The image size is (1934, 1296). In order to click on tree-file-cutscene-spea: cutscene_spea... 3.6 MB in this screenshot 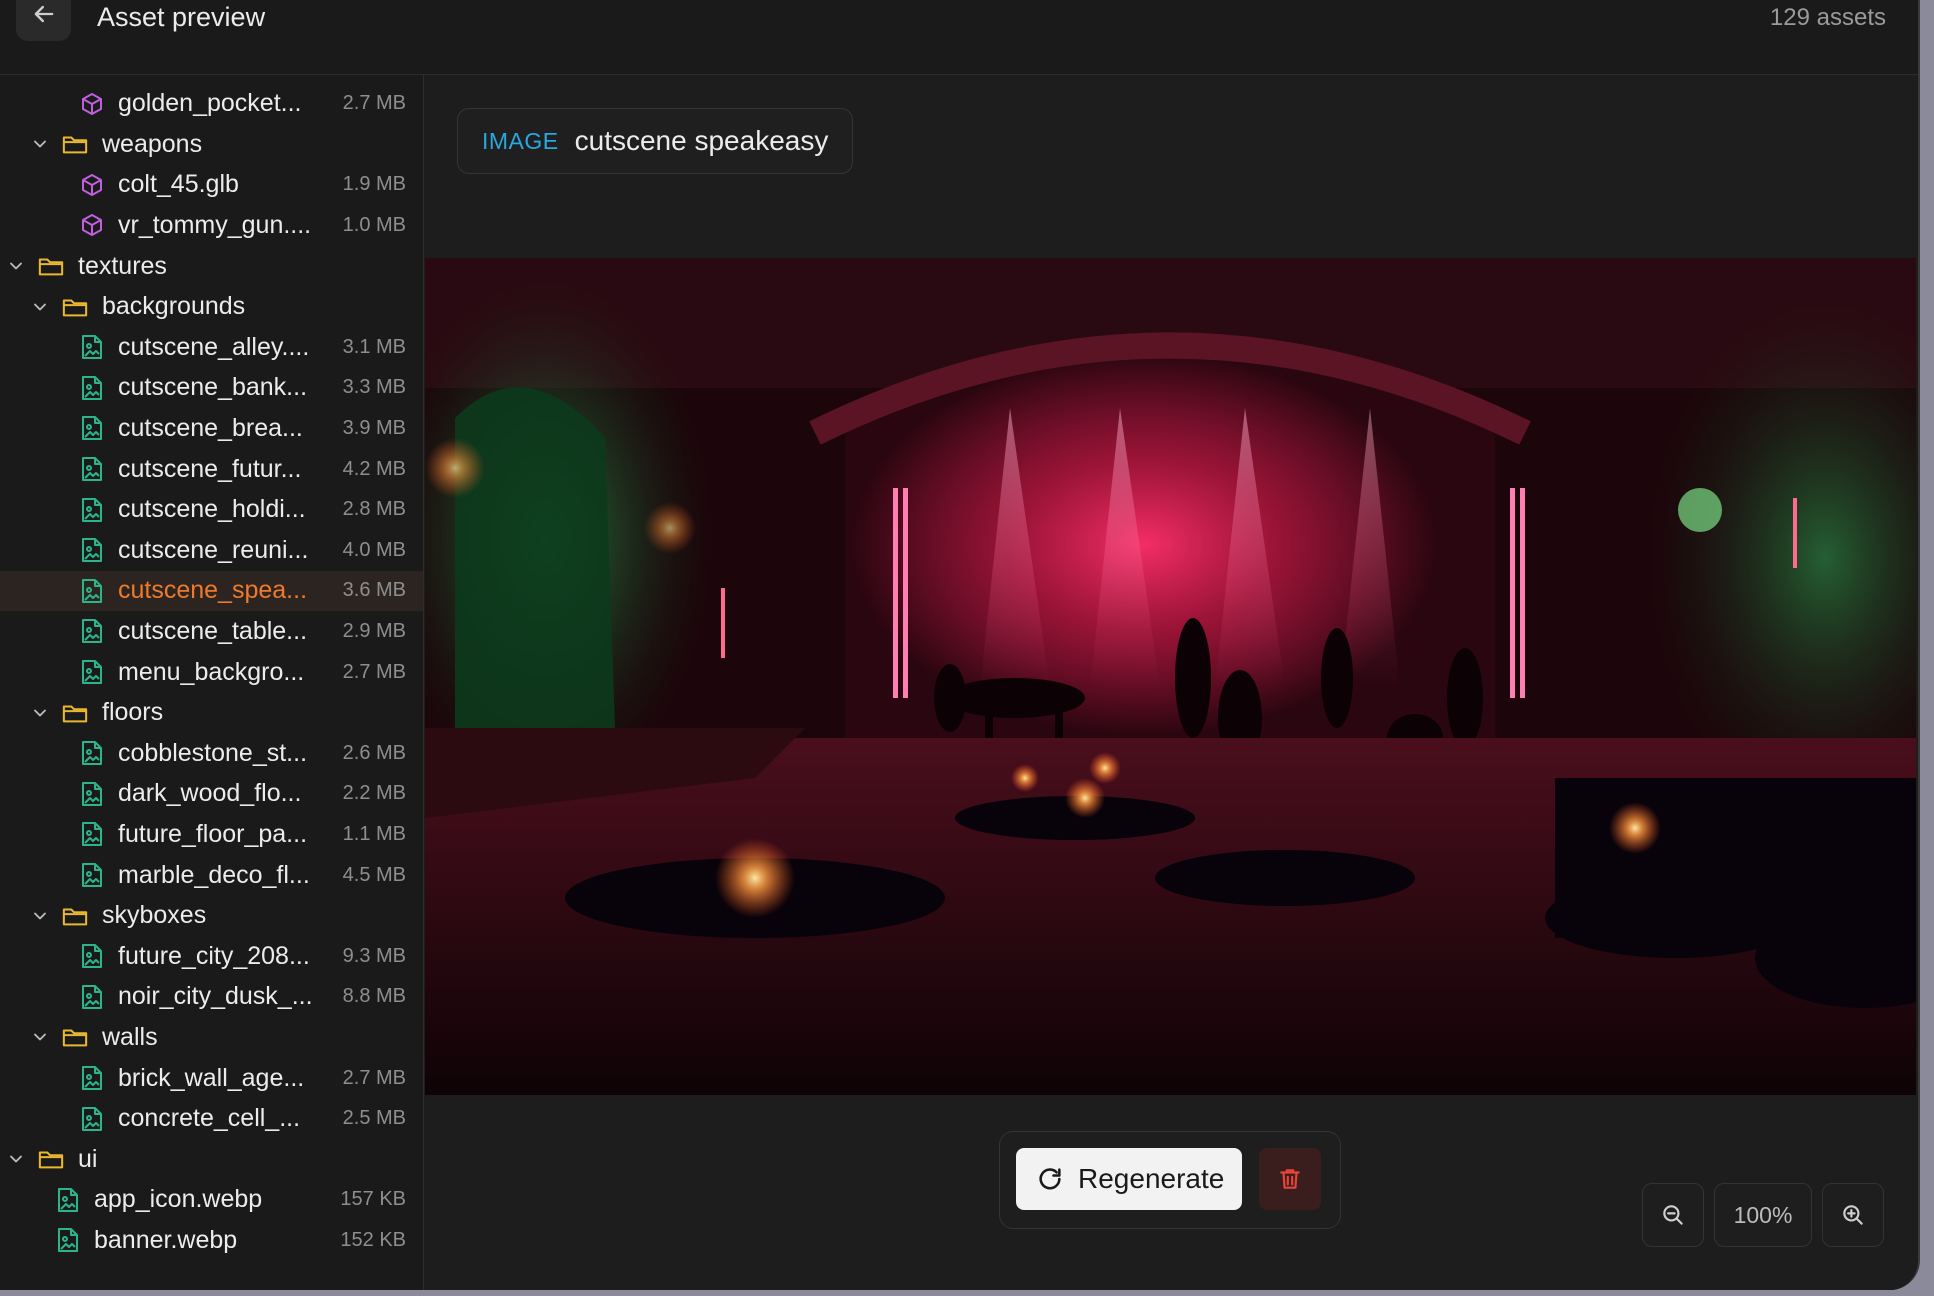, I will do `click(211, 590)`.